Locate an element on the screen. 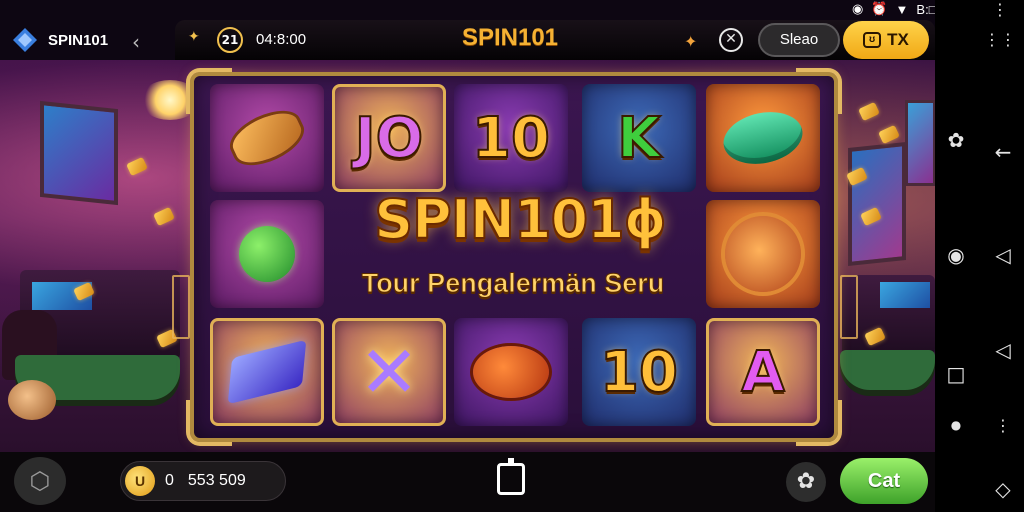 This screenshot has width=1024, height=512. back-nav-icon: ← is located at coordinates (1003, 152).